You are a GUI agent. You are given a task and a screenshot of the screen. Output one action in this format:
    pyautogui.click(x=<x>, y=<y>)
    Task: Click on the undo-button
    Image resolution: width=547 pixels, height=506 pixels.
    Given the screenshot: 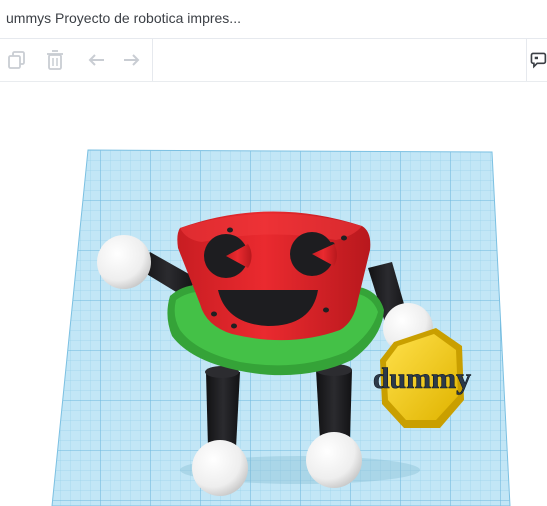 What is the action you would take?
    pyautogui.click(x=97, y=60)
    